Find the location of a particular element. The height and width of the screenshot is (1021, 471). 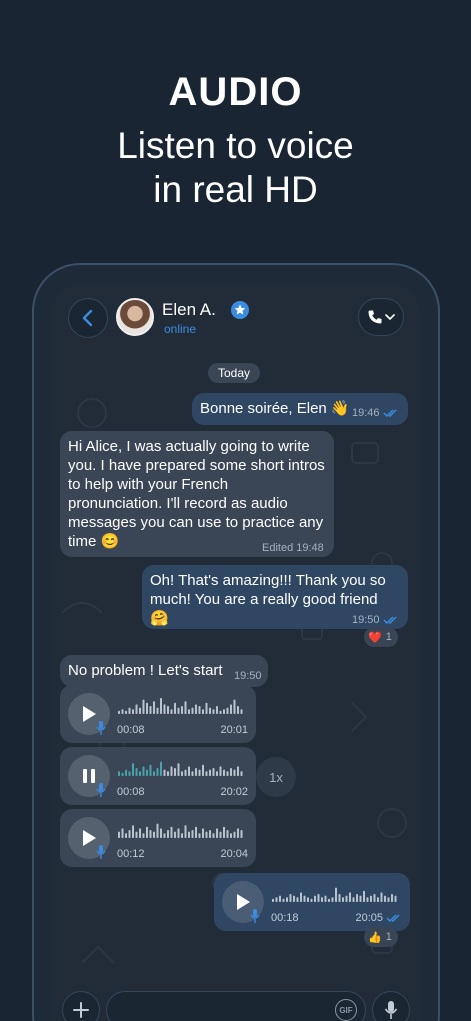

voice-duration: 00:08 is located at coordinates (131, 792).